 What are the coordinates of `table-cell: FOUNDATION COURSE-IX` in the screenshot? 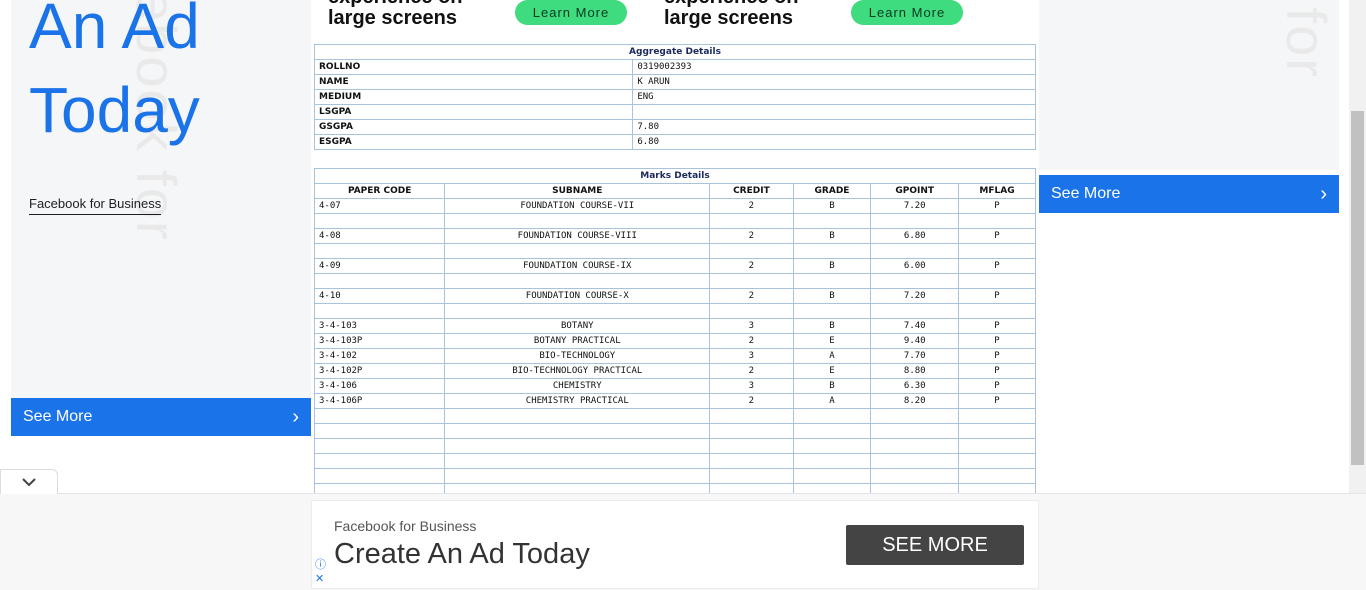 It's located at (577, 266).